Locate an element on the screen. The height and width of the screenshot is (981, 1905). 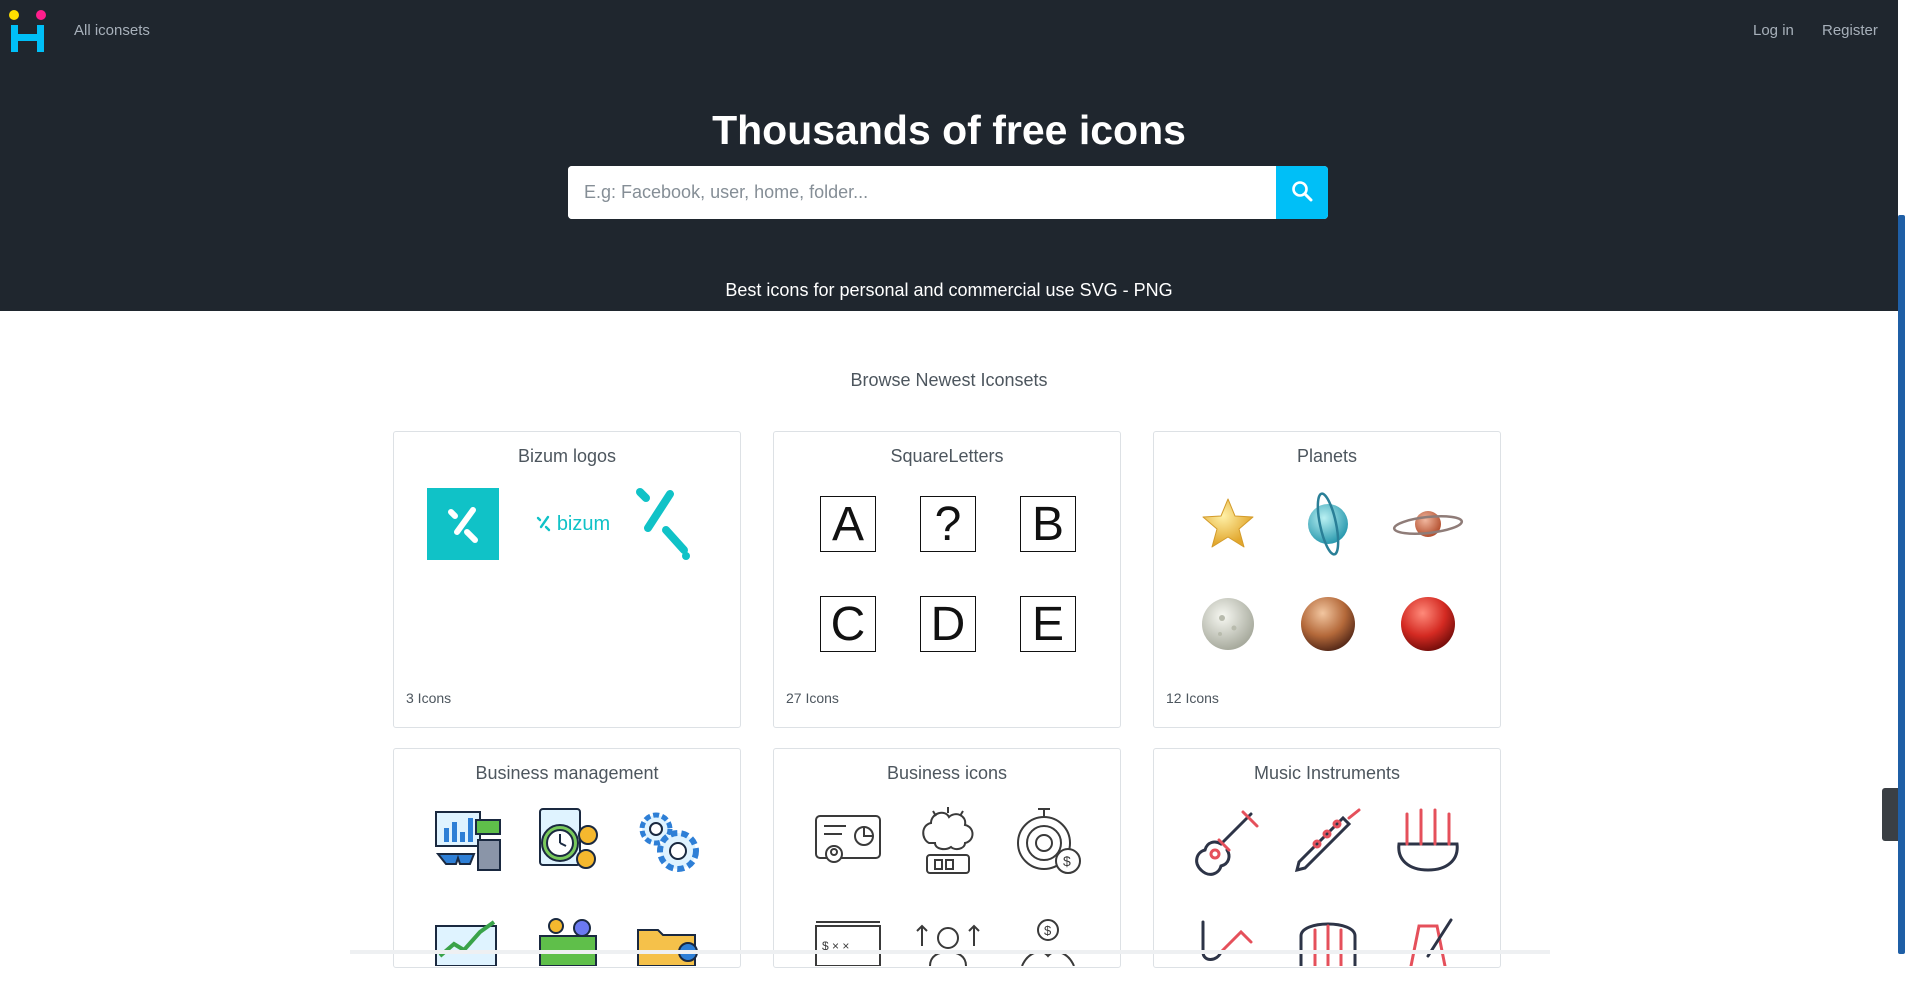
clock-coins-icon is located at coordinates (568, 841).